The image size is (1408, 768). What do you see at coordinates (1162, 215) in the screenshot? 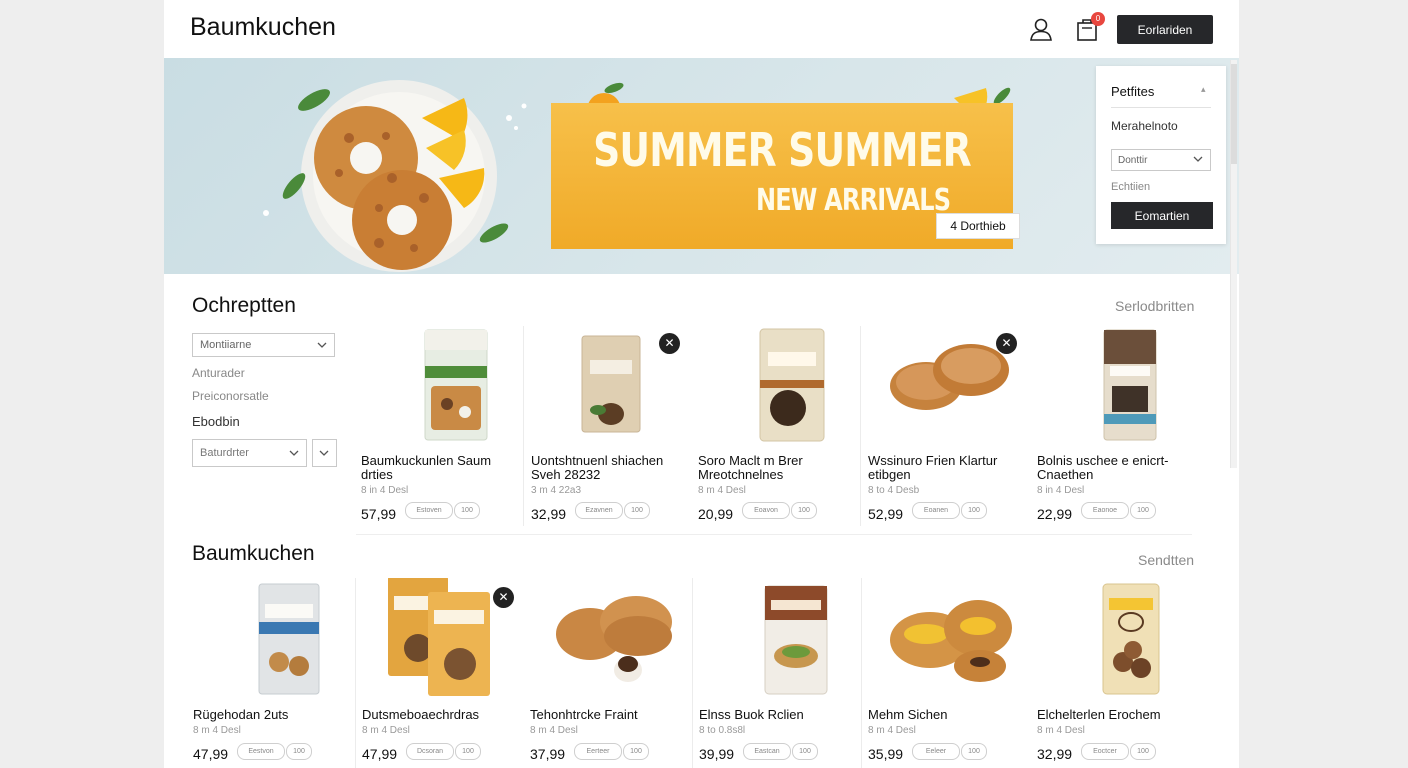
I see `filter-apply-button: Eomartien` at bounding box center [1162, 215].